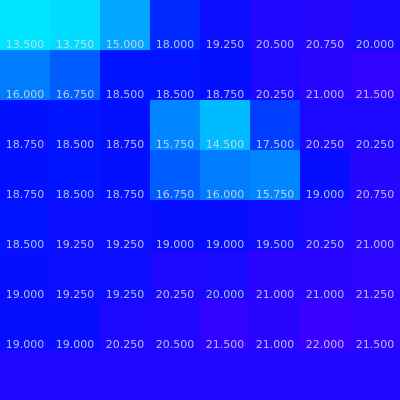  I want to click on cell-value-label-r6-c6: 22.000, so click(325, 344).